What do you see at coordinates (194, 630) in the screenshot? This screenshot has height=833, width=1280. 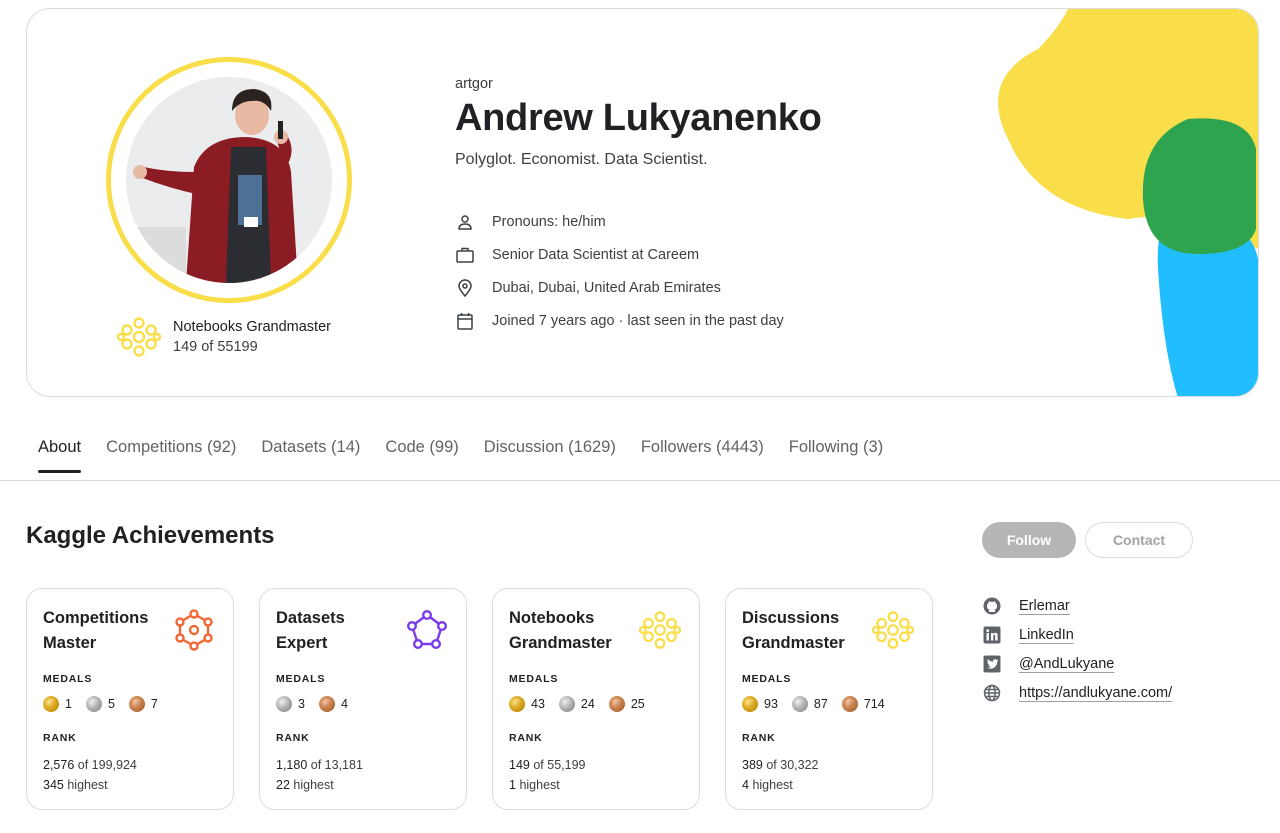 I see `competitions-master-icon` at bounding box center [194, 630].